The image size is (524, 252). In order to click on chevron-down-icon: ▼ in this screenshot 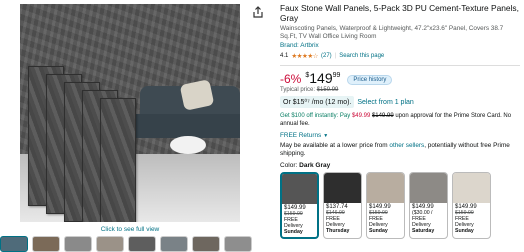, I will do `click(326, 135)`.